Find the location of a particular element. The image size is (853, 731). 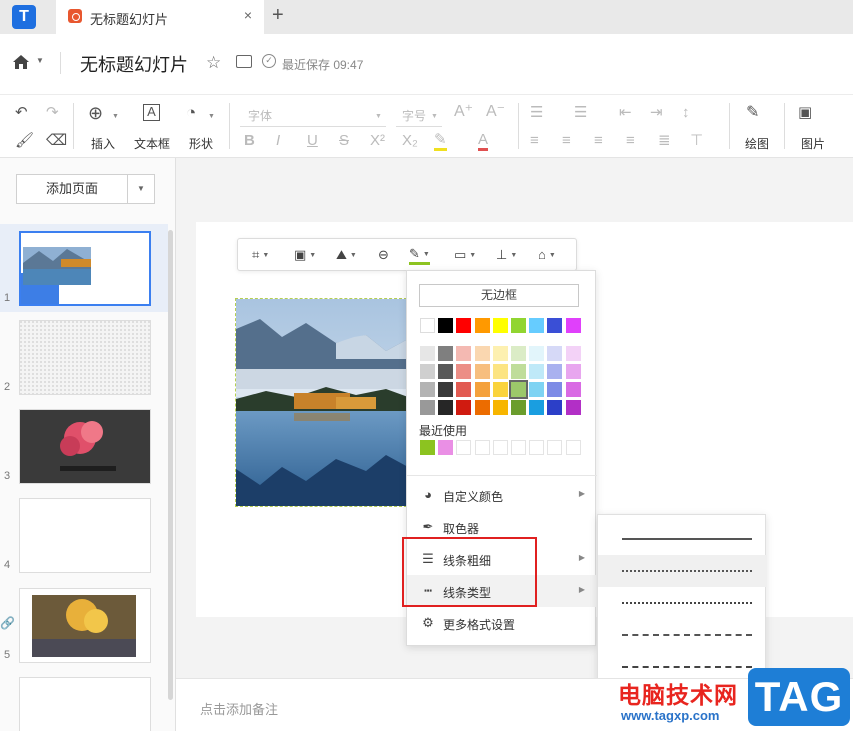

align-center-icon: ≡ is located at coordinates (566, 141).